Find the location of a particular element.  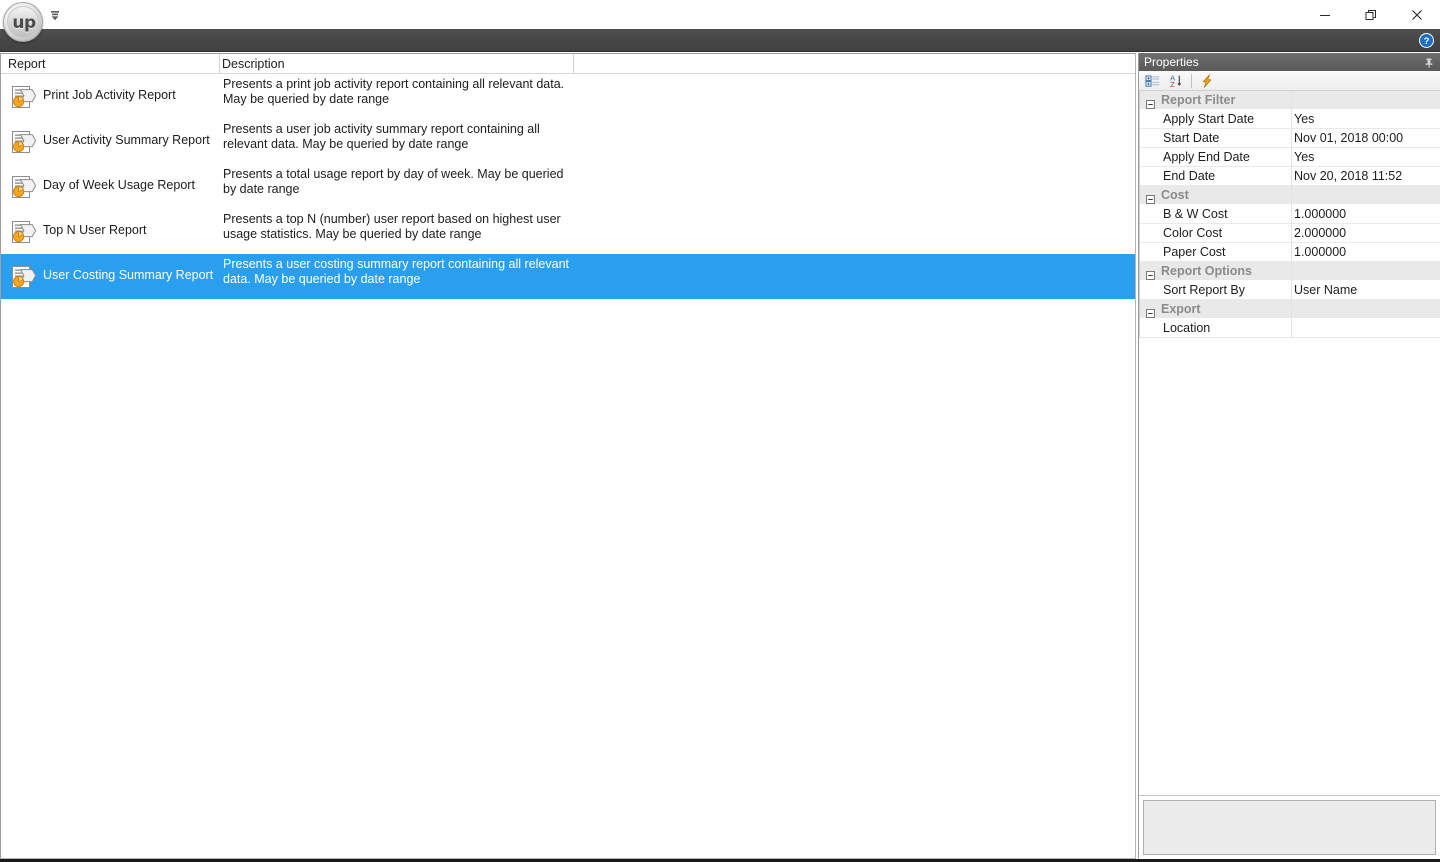

report-name: User Activity Summary Report is located at coordinates (126, 140).